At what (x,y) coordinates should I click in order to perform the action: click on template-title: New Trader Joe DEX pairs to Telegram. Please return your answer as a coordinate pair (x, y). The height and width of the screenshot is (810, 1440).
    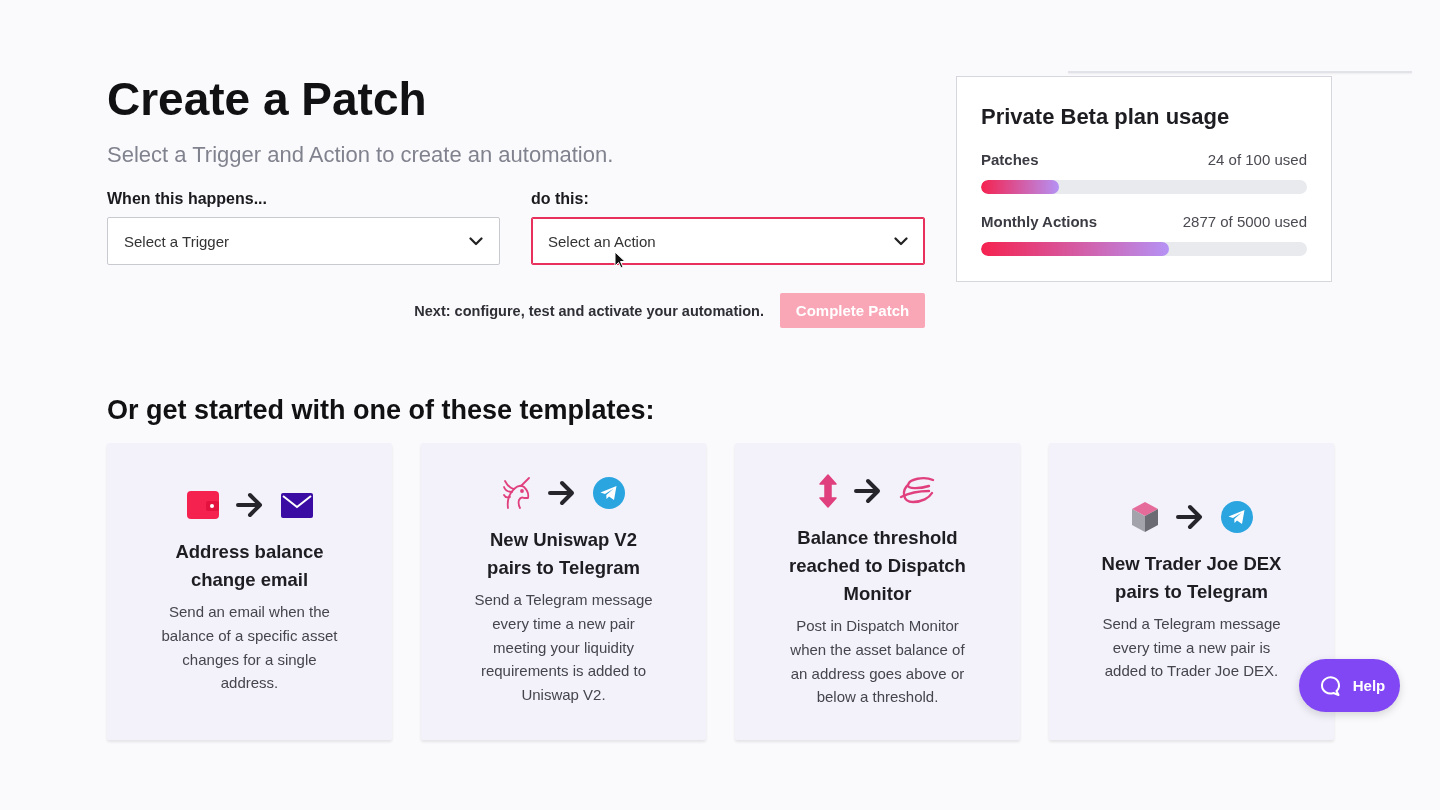
    Looking at the image, I should click on (1191, 577).